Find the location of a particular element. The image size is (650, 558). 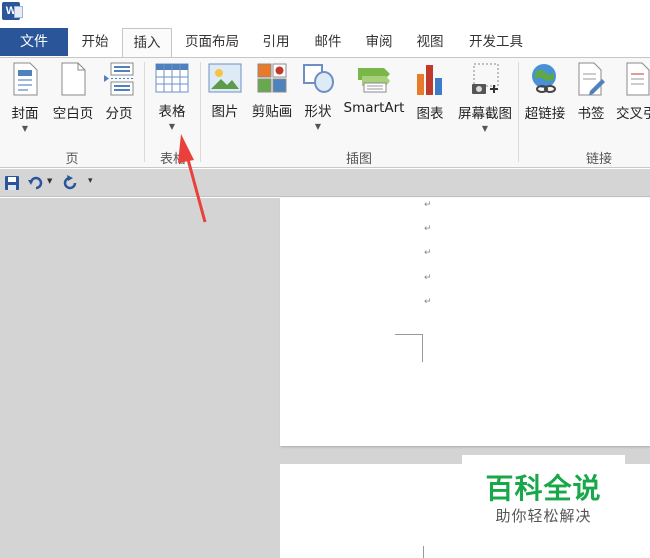

watermark-logo: 百科全说 助你轻松解决 is located at coordinates (543, 494).